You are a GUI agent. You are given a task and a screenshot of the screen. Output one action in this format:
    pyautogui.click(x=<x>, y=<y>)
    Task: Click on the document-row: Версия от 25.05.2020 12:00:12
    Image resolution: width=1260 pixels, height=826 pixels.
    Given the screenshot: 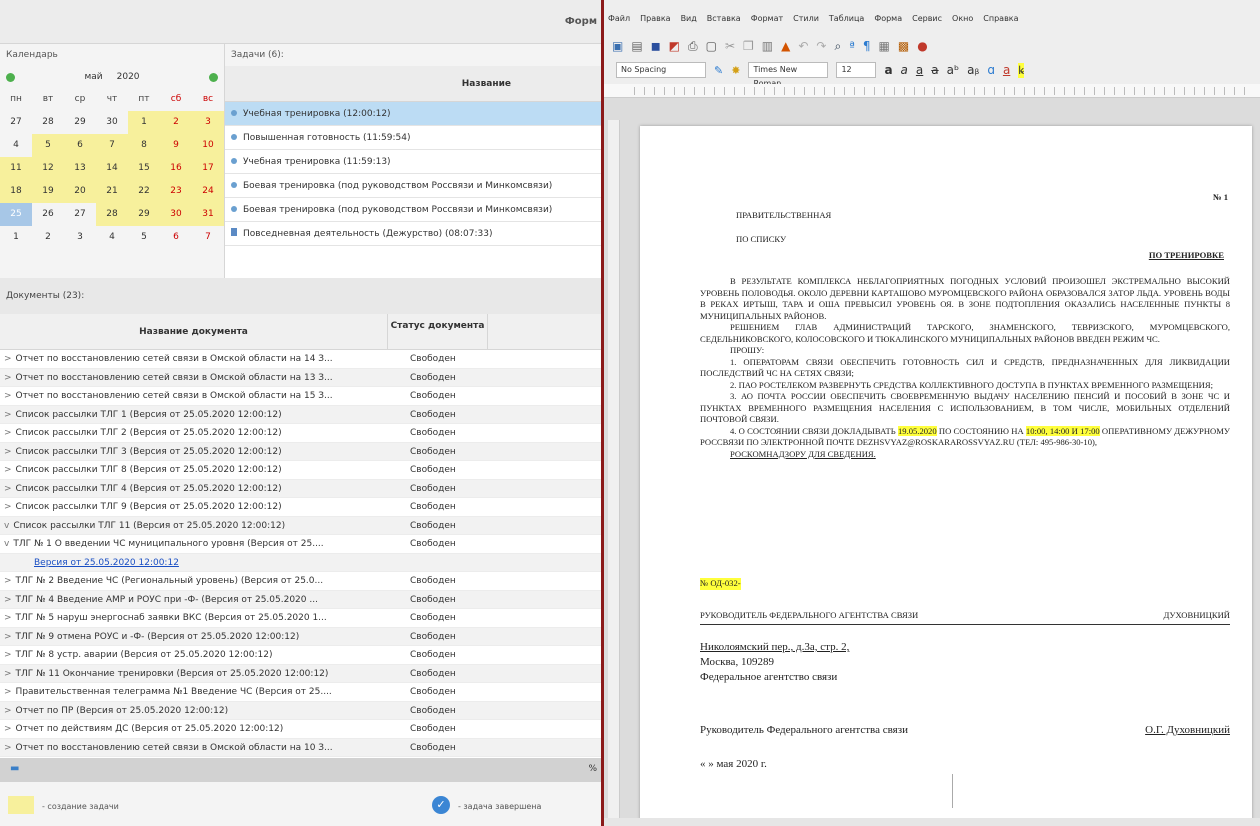 What is the action you would take?
    pyautogui.click(x=300, y=562)
    